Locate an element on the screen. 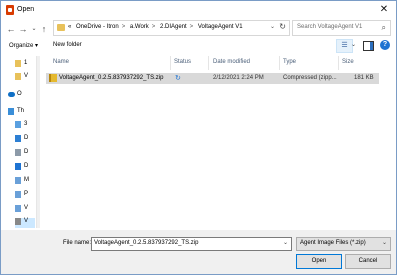 The width and height of the screenshot is (397, 275). search-placeholder: Search VoltageAgent V1 is located at coordinates (330, 27).